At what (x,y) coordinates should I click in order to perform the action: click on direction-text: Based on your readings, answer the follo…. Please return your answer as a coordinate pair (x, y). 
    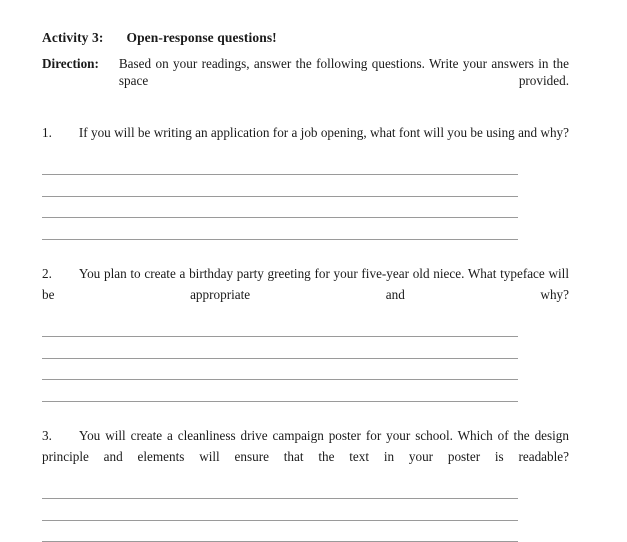
    Looking at the image, I should click on (344, 80).